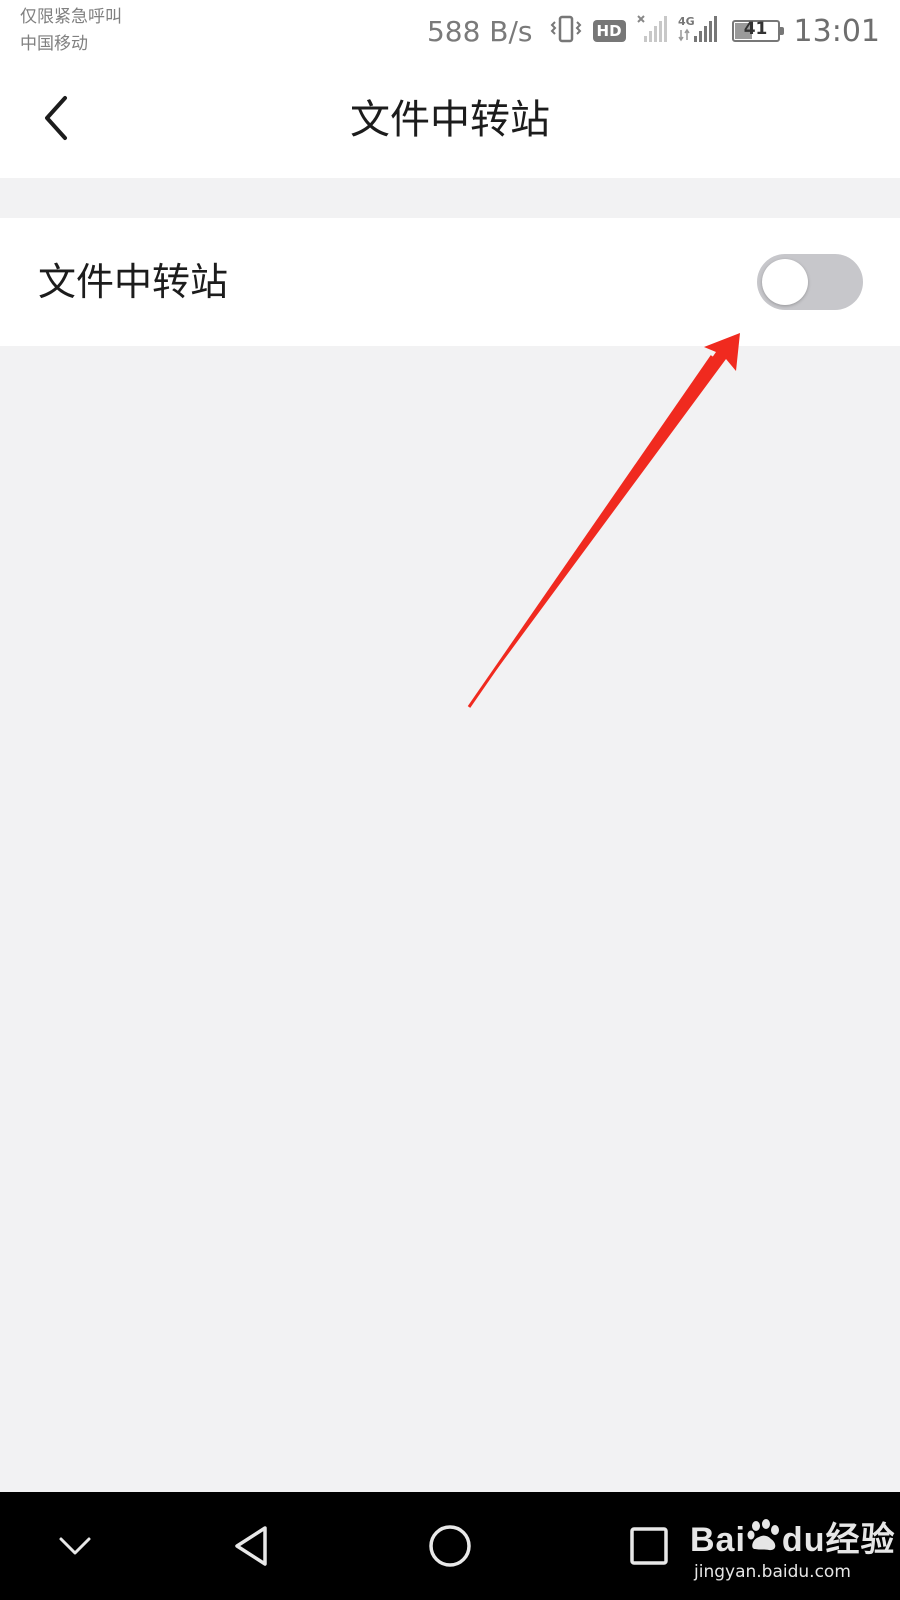 This screenshot has width=900, height=1600. I want to click on collapse-button, so click(75, 1546).